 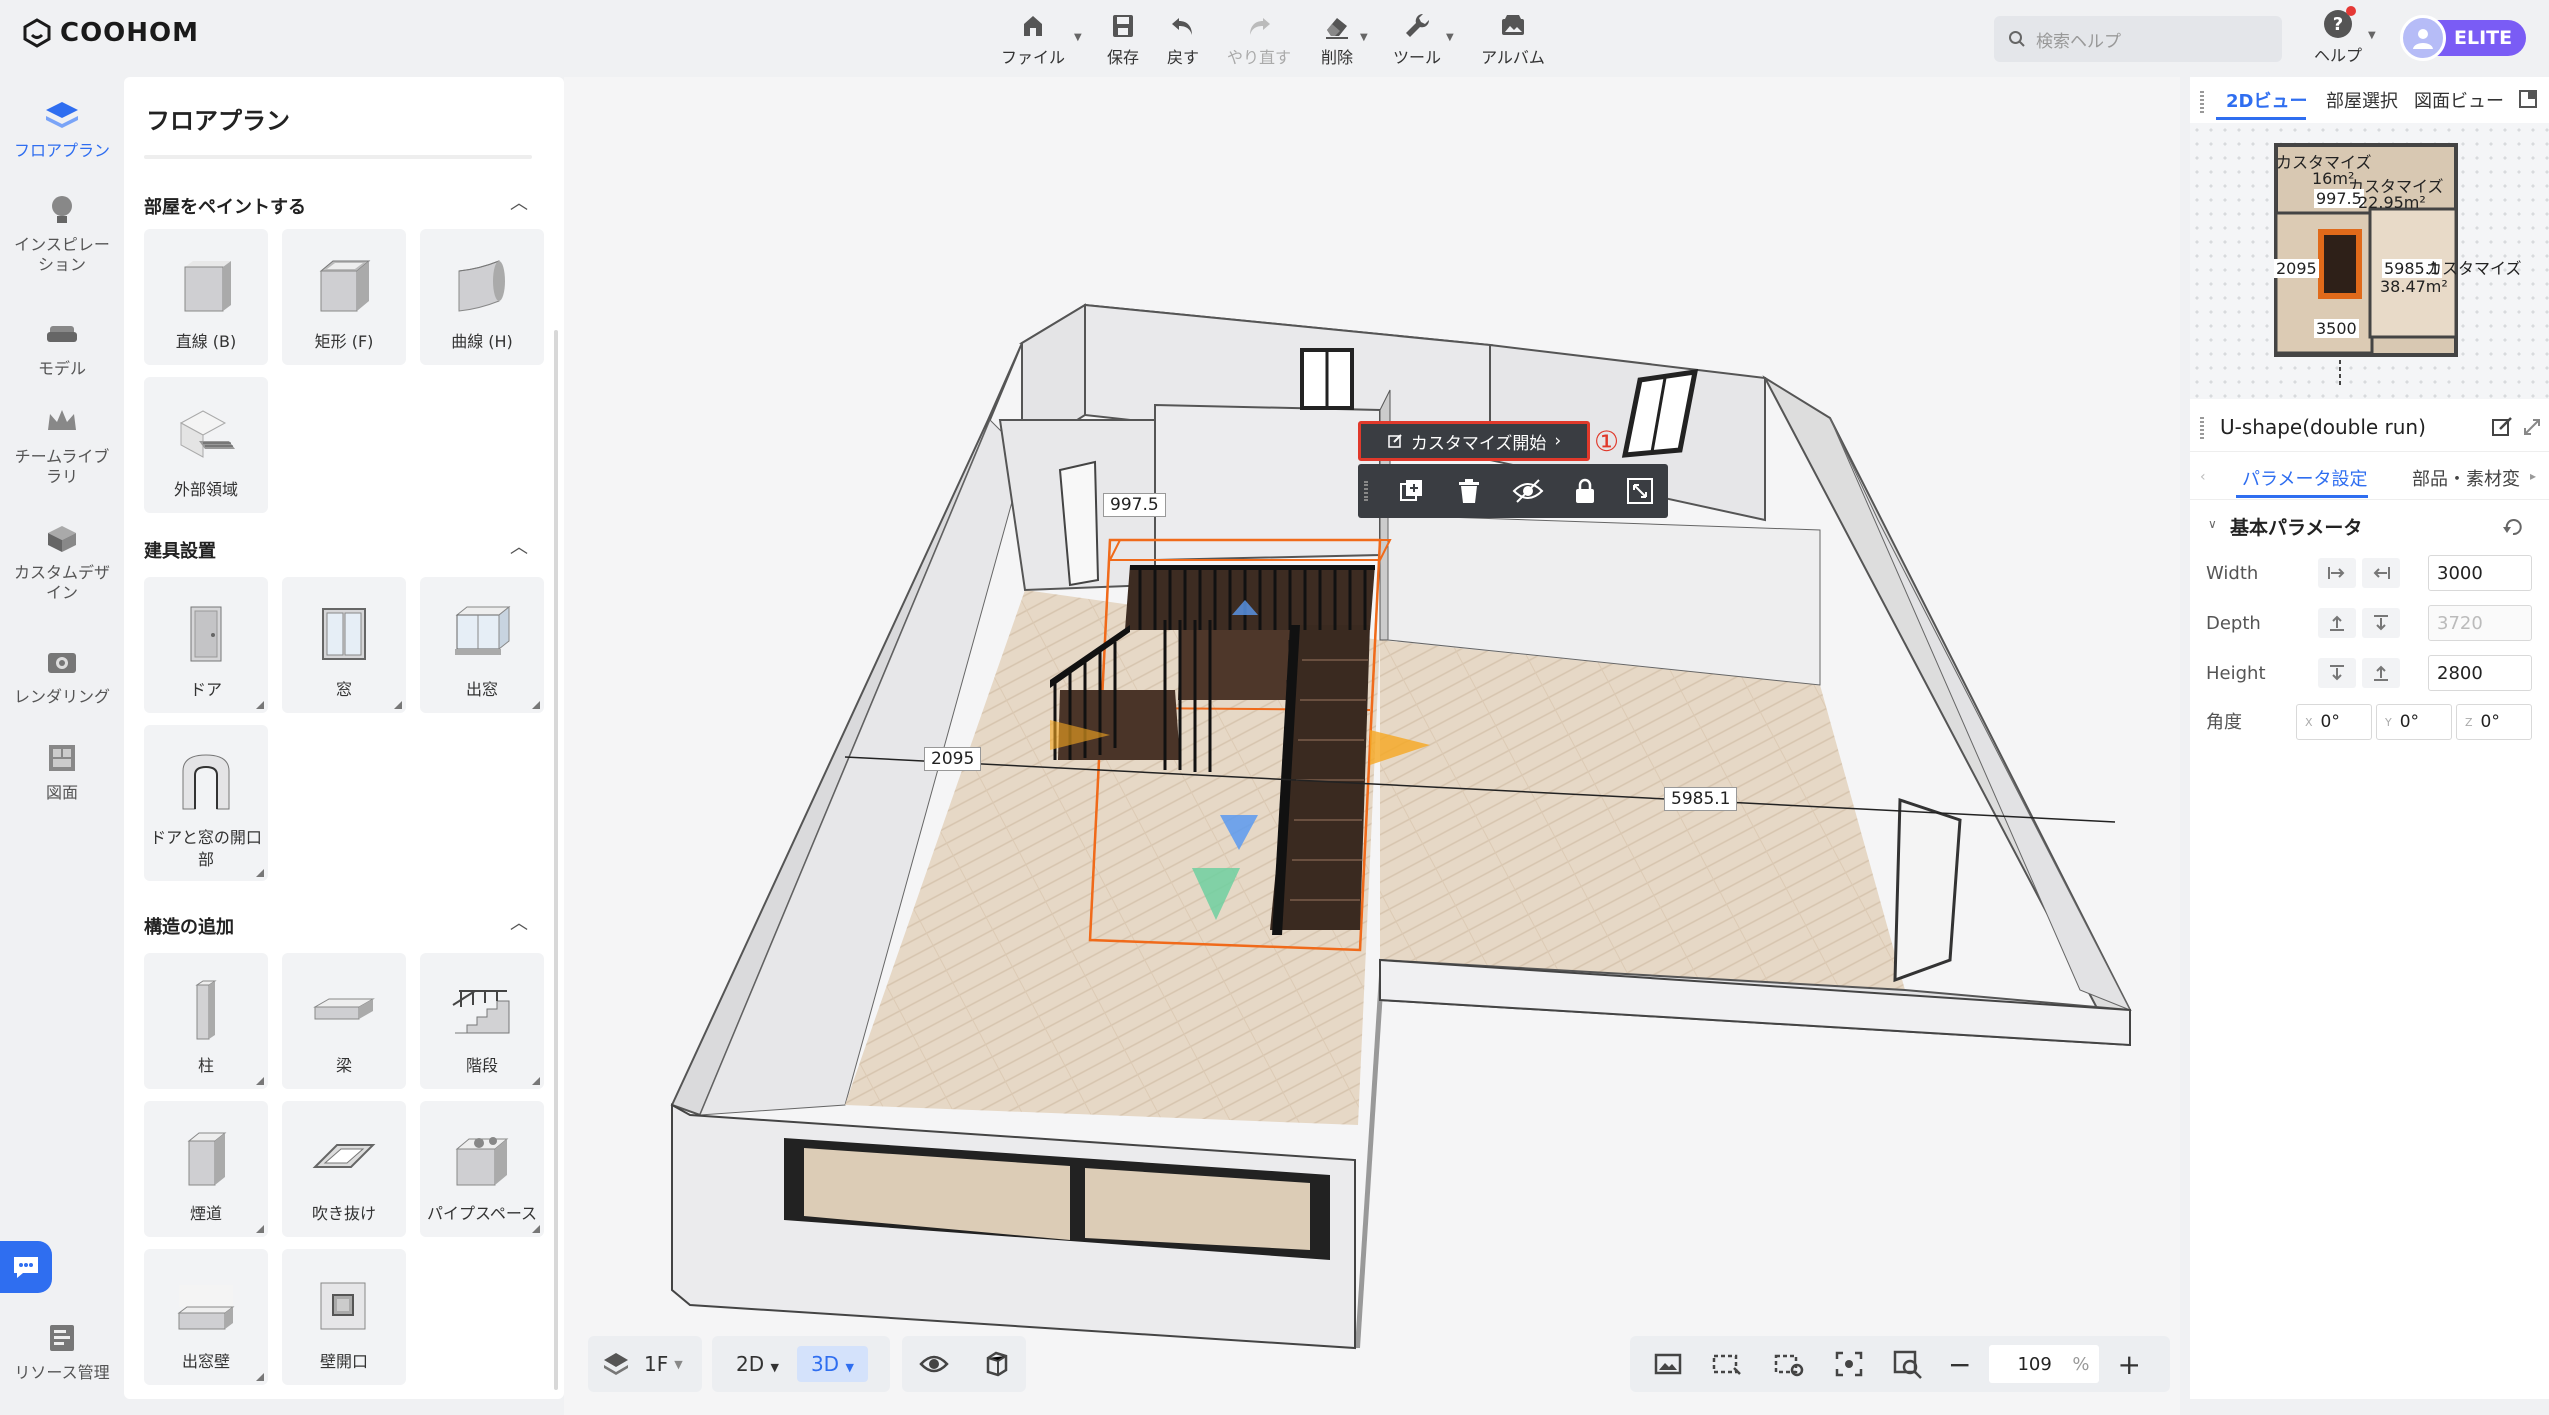 What do you see at coordinates (2337, 673) in the screenshot?
I see `height-top-anchor-button` at bounding box center [2337, 673].